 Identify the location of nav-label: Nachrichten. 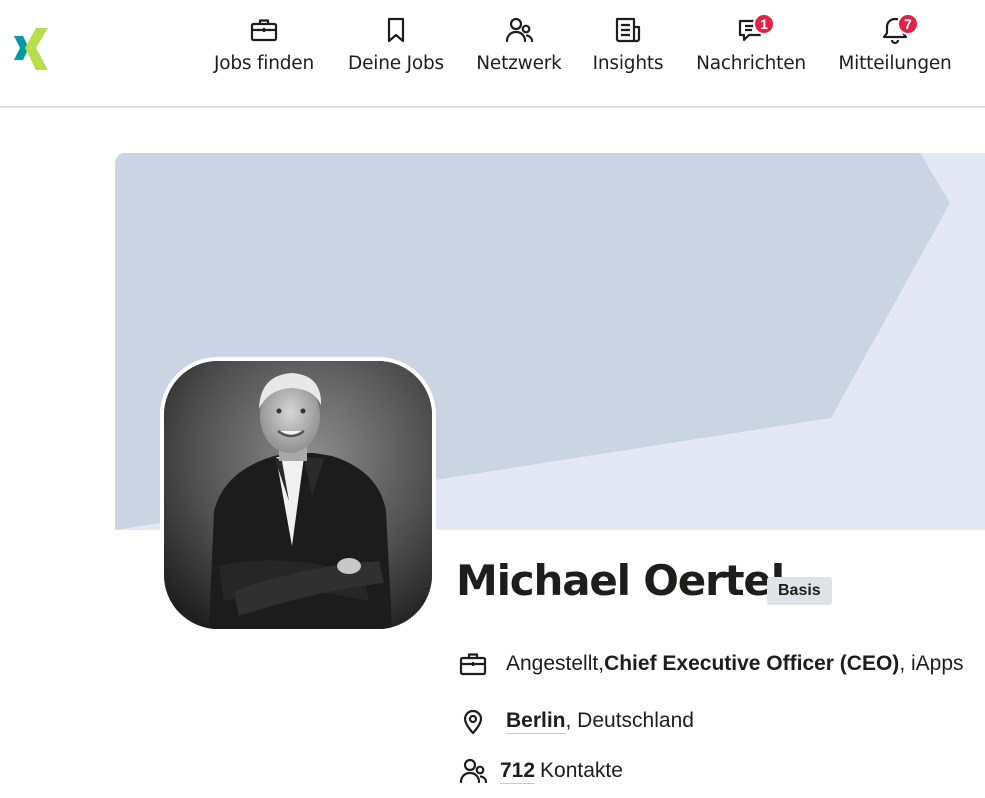
(751, 63).